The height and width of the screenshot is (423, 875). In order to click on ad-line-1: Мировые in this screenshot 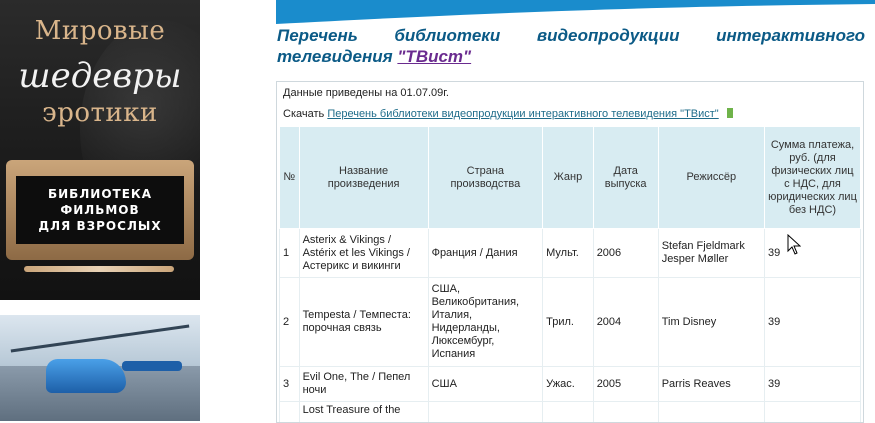, I will do `click(100, 31)`.